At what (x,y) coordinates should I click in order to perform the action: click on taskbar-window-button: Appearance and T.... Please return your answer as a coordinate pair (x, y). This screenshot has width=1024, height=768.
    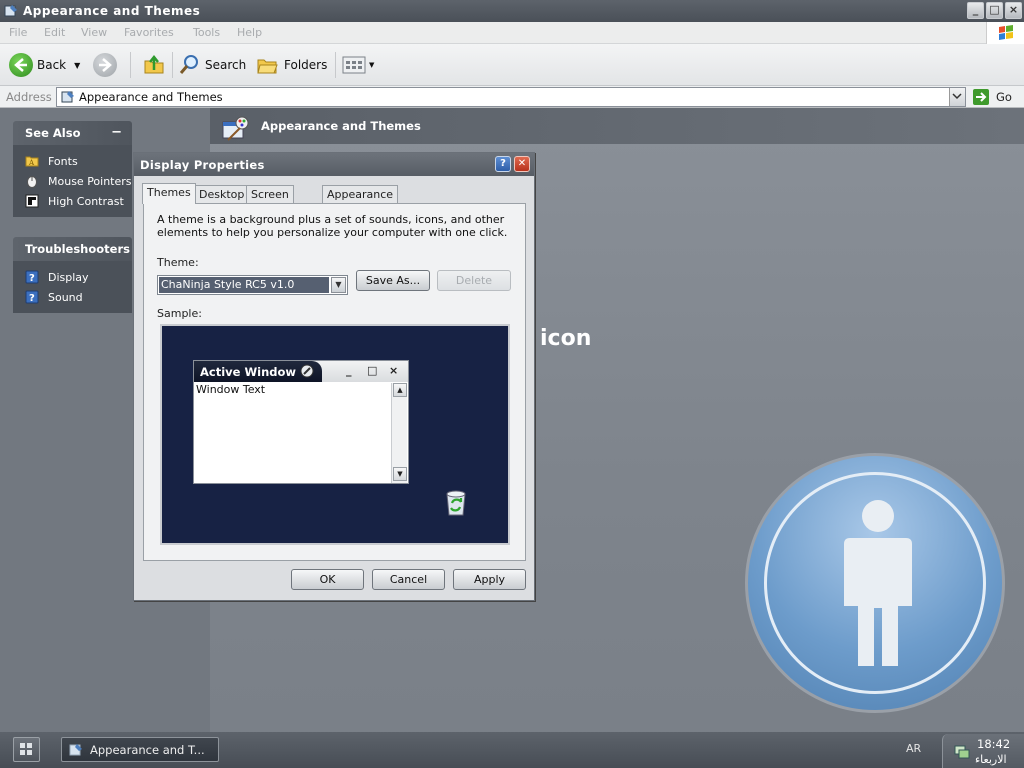
    Looking at the image, I should click on (140, 749).